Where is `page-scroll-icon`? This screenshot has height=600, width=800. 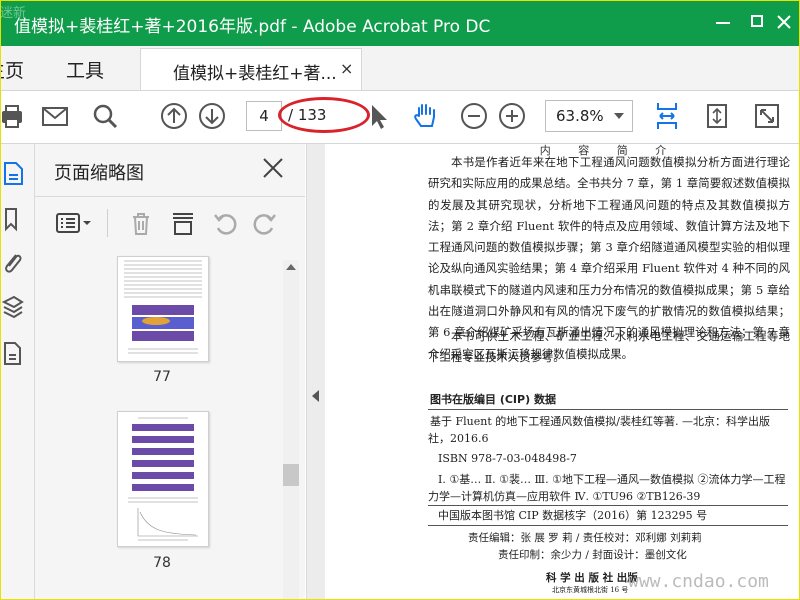
page-scroll-icon is located at coordinates (717, 116).